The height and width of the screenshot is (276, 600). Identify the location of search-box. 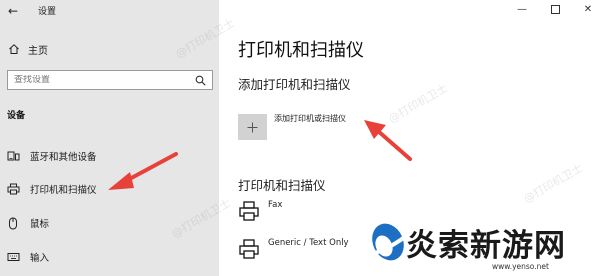
(110, 80).